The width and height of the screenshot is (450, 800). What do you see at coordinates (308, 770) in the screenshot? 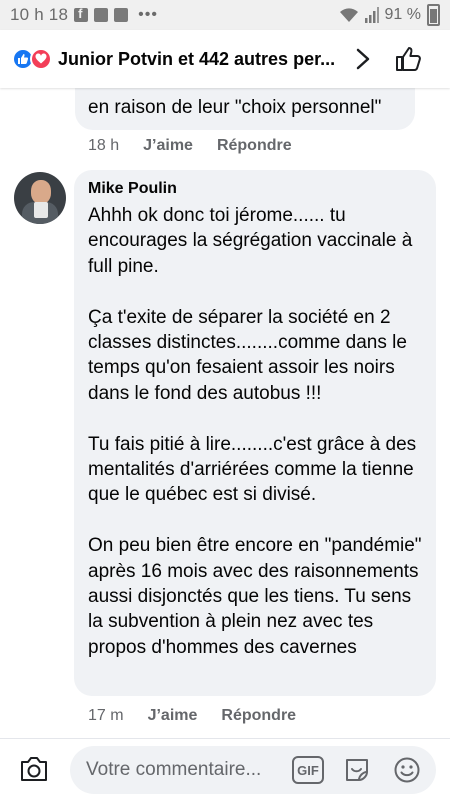
I see `gif-button: GIF` at bounding box center [308, 770].